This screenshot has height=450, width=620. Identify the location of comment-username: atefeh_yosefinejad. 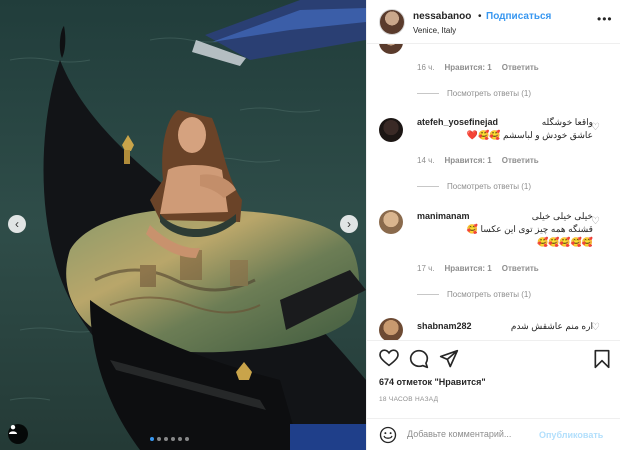
(457, 122).